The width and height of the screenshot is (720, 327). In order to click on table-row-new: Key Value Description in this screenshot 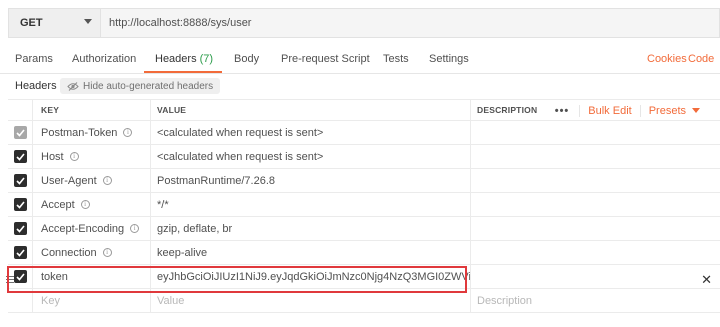, I will do `click(364, 301)`.